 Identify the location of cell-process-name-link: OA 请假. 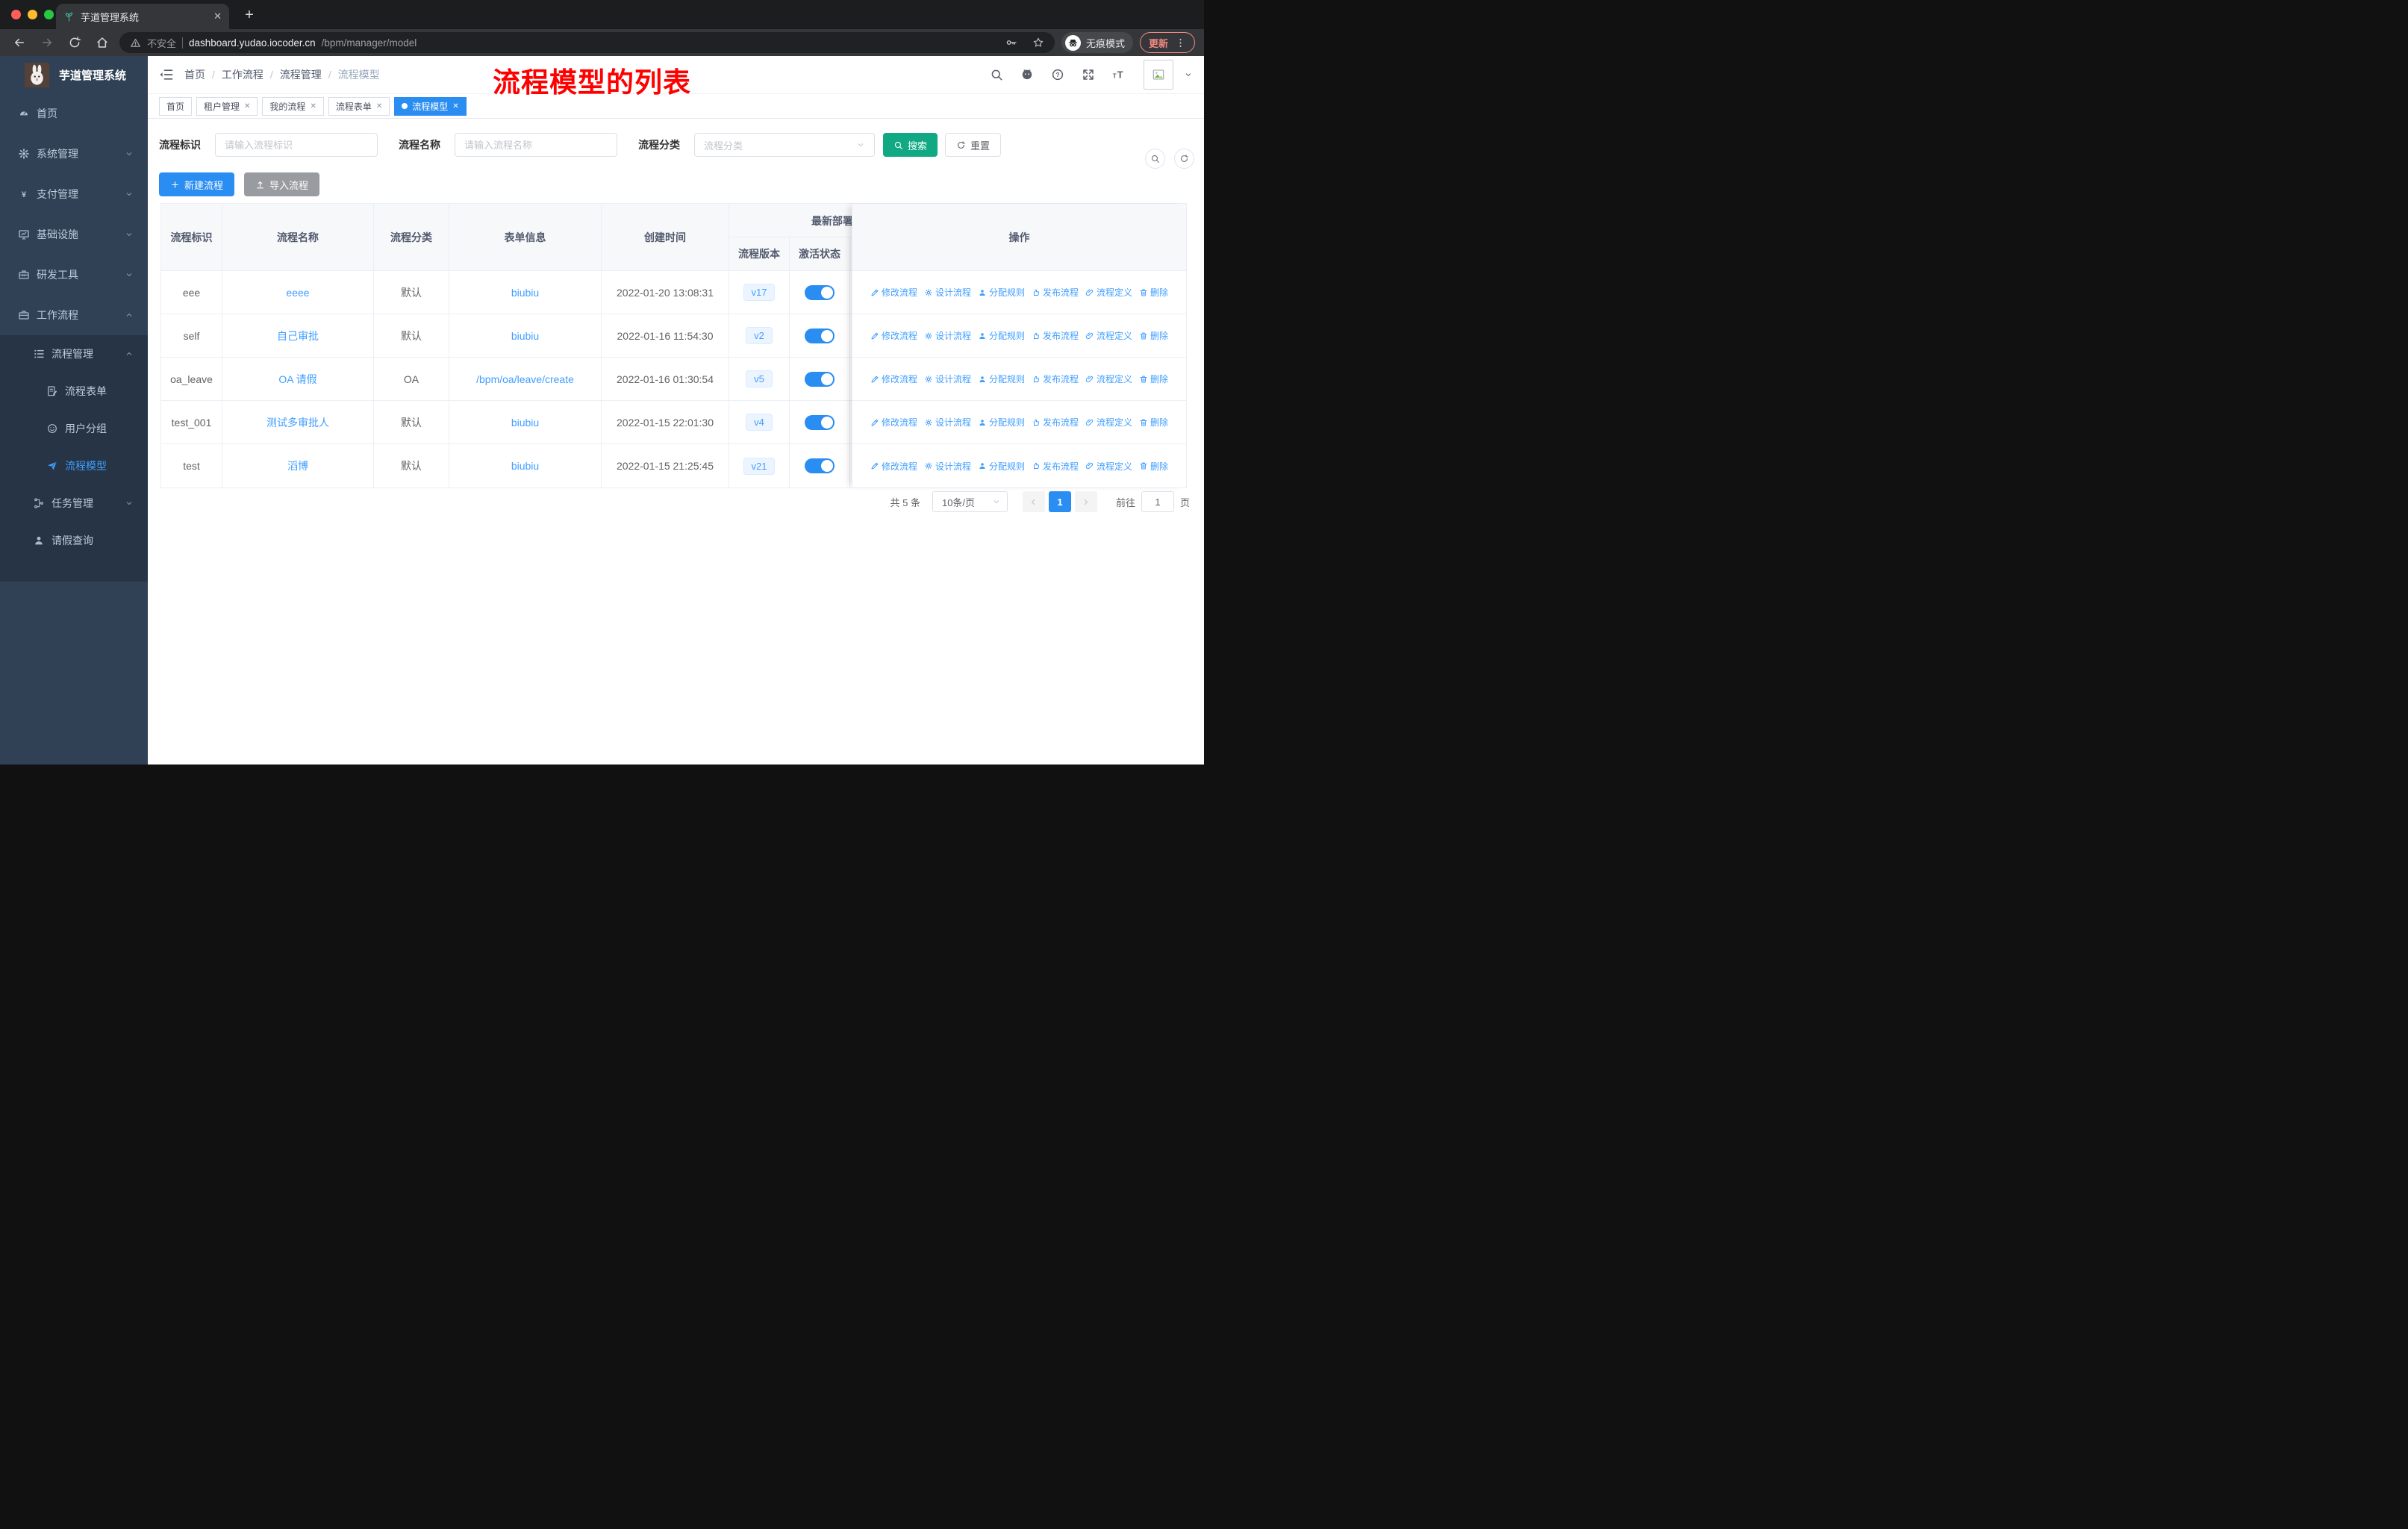
(298, 379).